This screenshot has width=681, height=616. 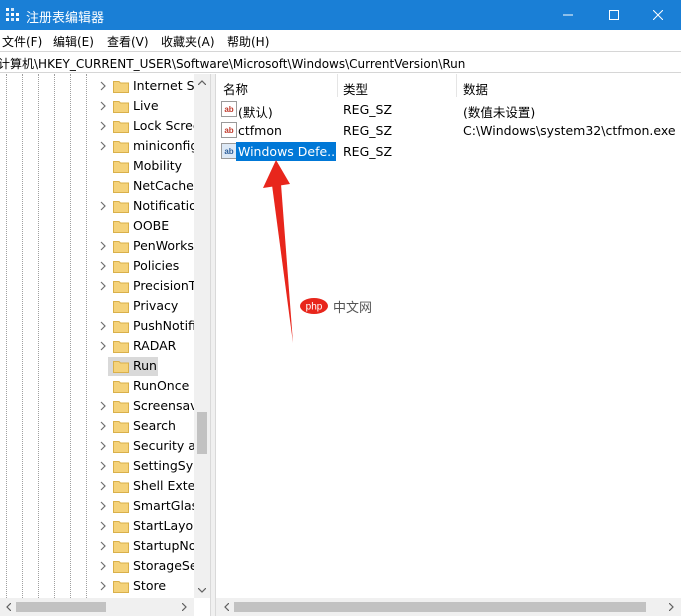 I want to click on menu-file: 文件(F), so click(x=22, y=41).